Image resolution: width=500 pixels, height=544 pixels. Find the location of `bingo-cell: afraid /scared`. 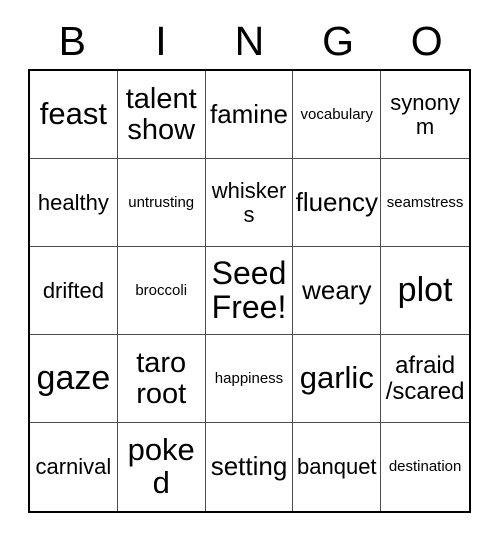

bingo-cell: afraid /scared is located at coordinates (425, 379).